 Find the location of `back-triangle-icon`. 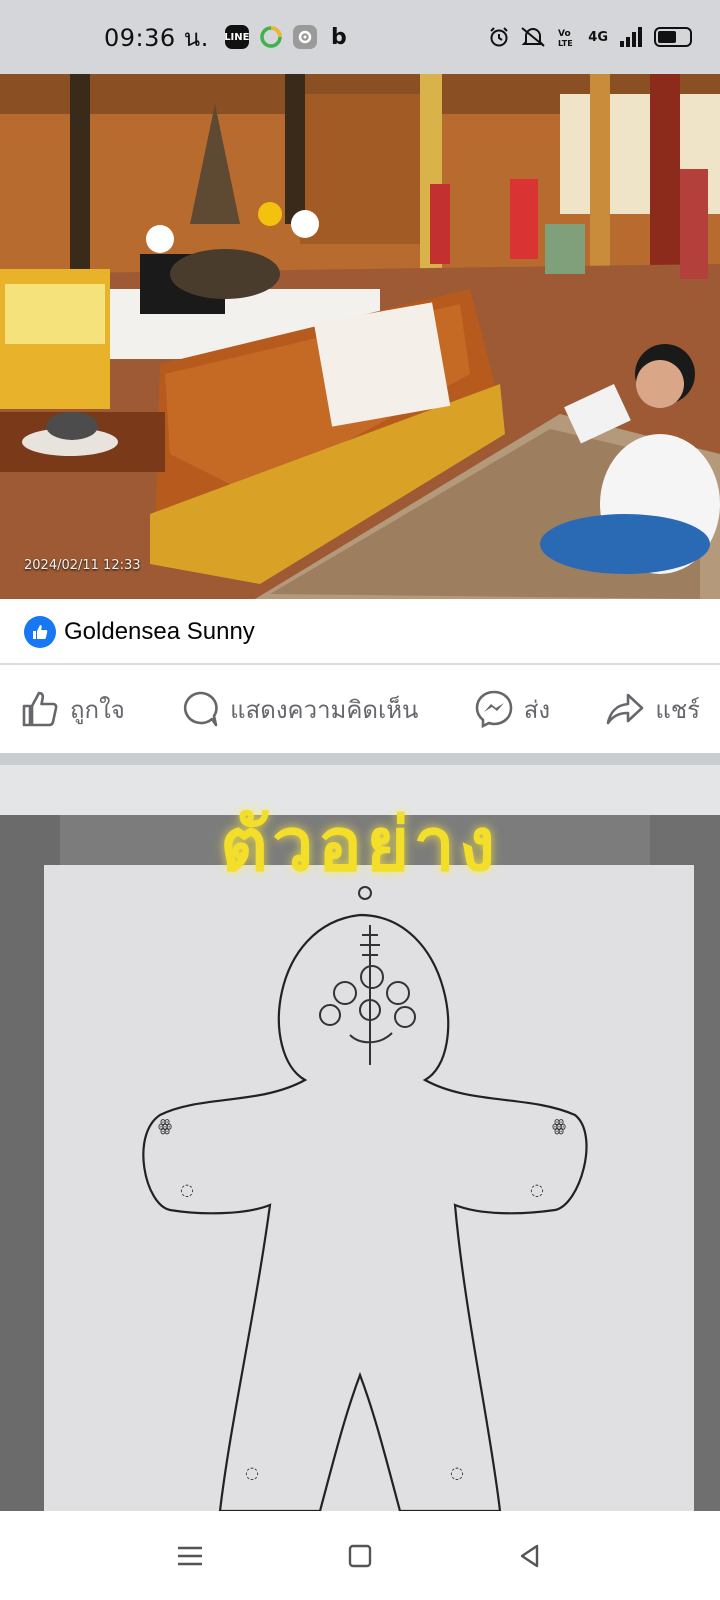

back-triangle-icon is located at coordinates (529, 1555).